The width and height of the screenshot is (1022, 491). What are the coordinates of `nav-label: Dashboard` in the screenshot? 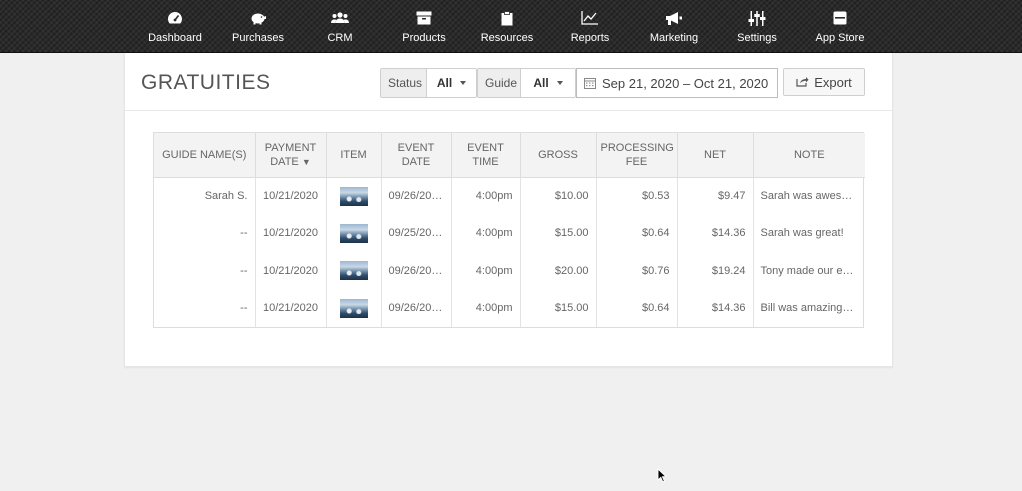 It's located at (175, 38).